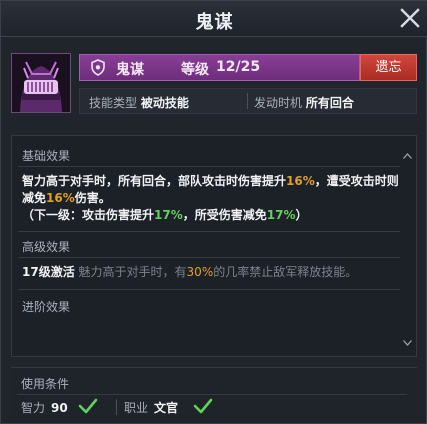 Image resolution: width=427 pixels, height=424 pixels. What do you see at coordinates (34, 198) in the screenshot?
I see `basic-text: 减免` at bounding box center [34, 198].